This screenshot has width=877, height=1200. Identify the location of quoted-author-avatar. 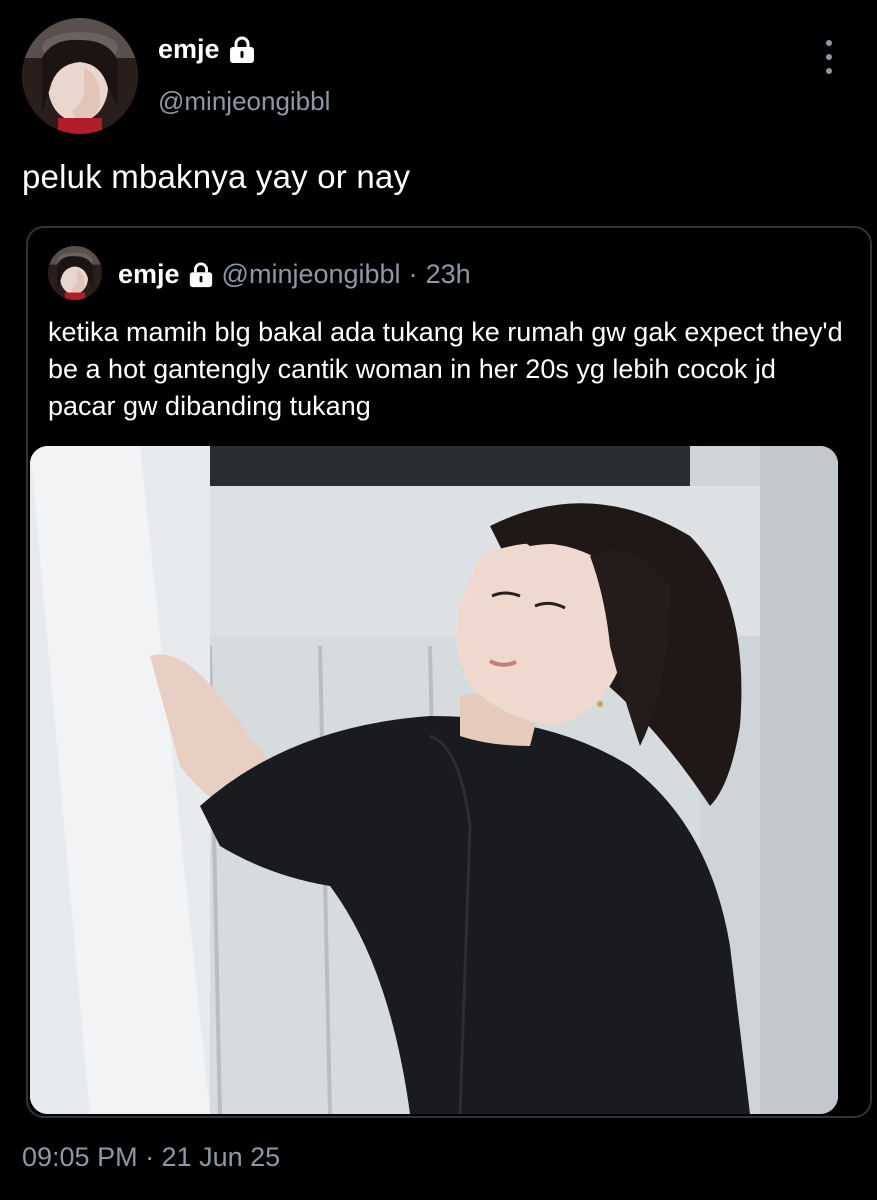
(75, 273).